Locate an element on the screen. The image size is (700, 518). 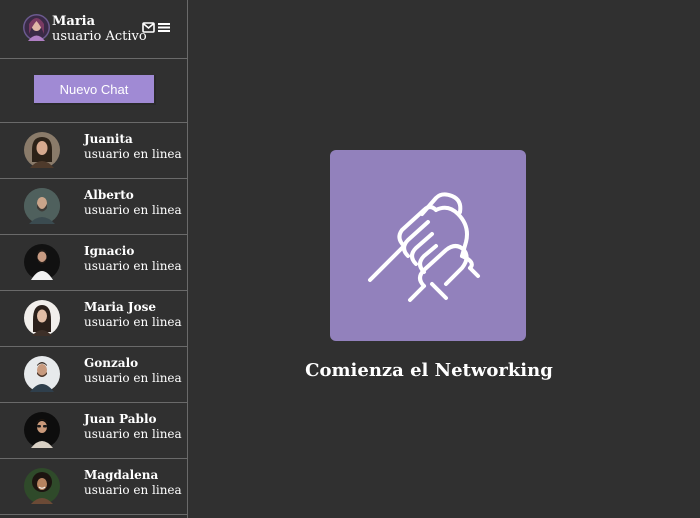
contact-name: Gonzalo is located at coordinates (111, 363).